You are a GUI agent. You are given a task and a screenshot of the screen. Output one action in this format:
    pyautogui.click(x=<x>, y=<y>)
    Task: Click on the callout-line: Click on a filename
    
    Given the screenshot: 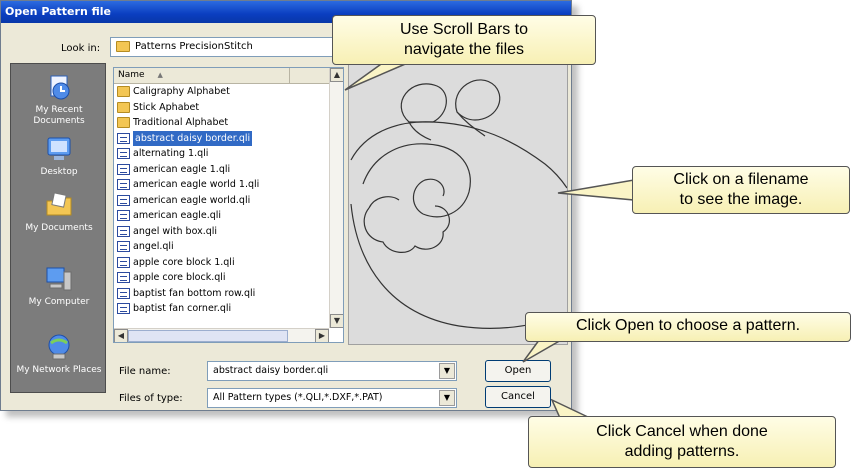 What is the action you would take?
    pyautogui.click(x=741, y=179)
    